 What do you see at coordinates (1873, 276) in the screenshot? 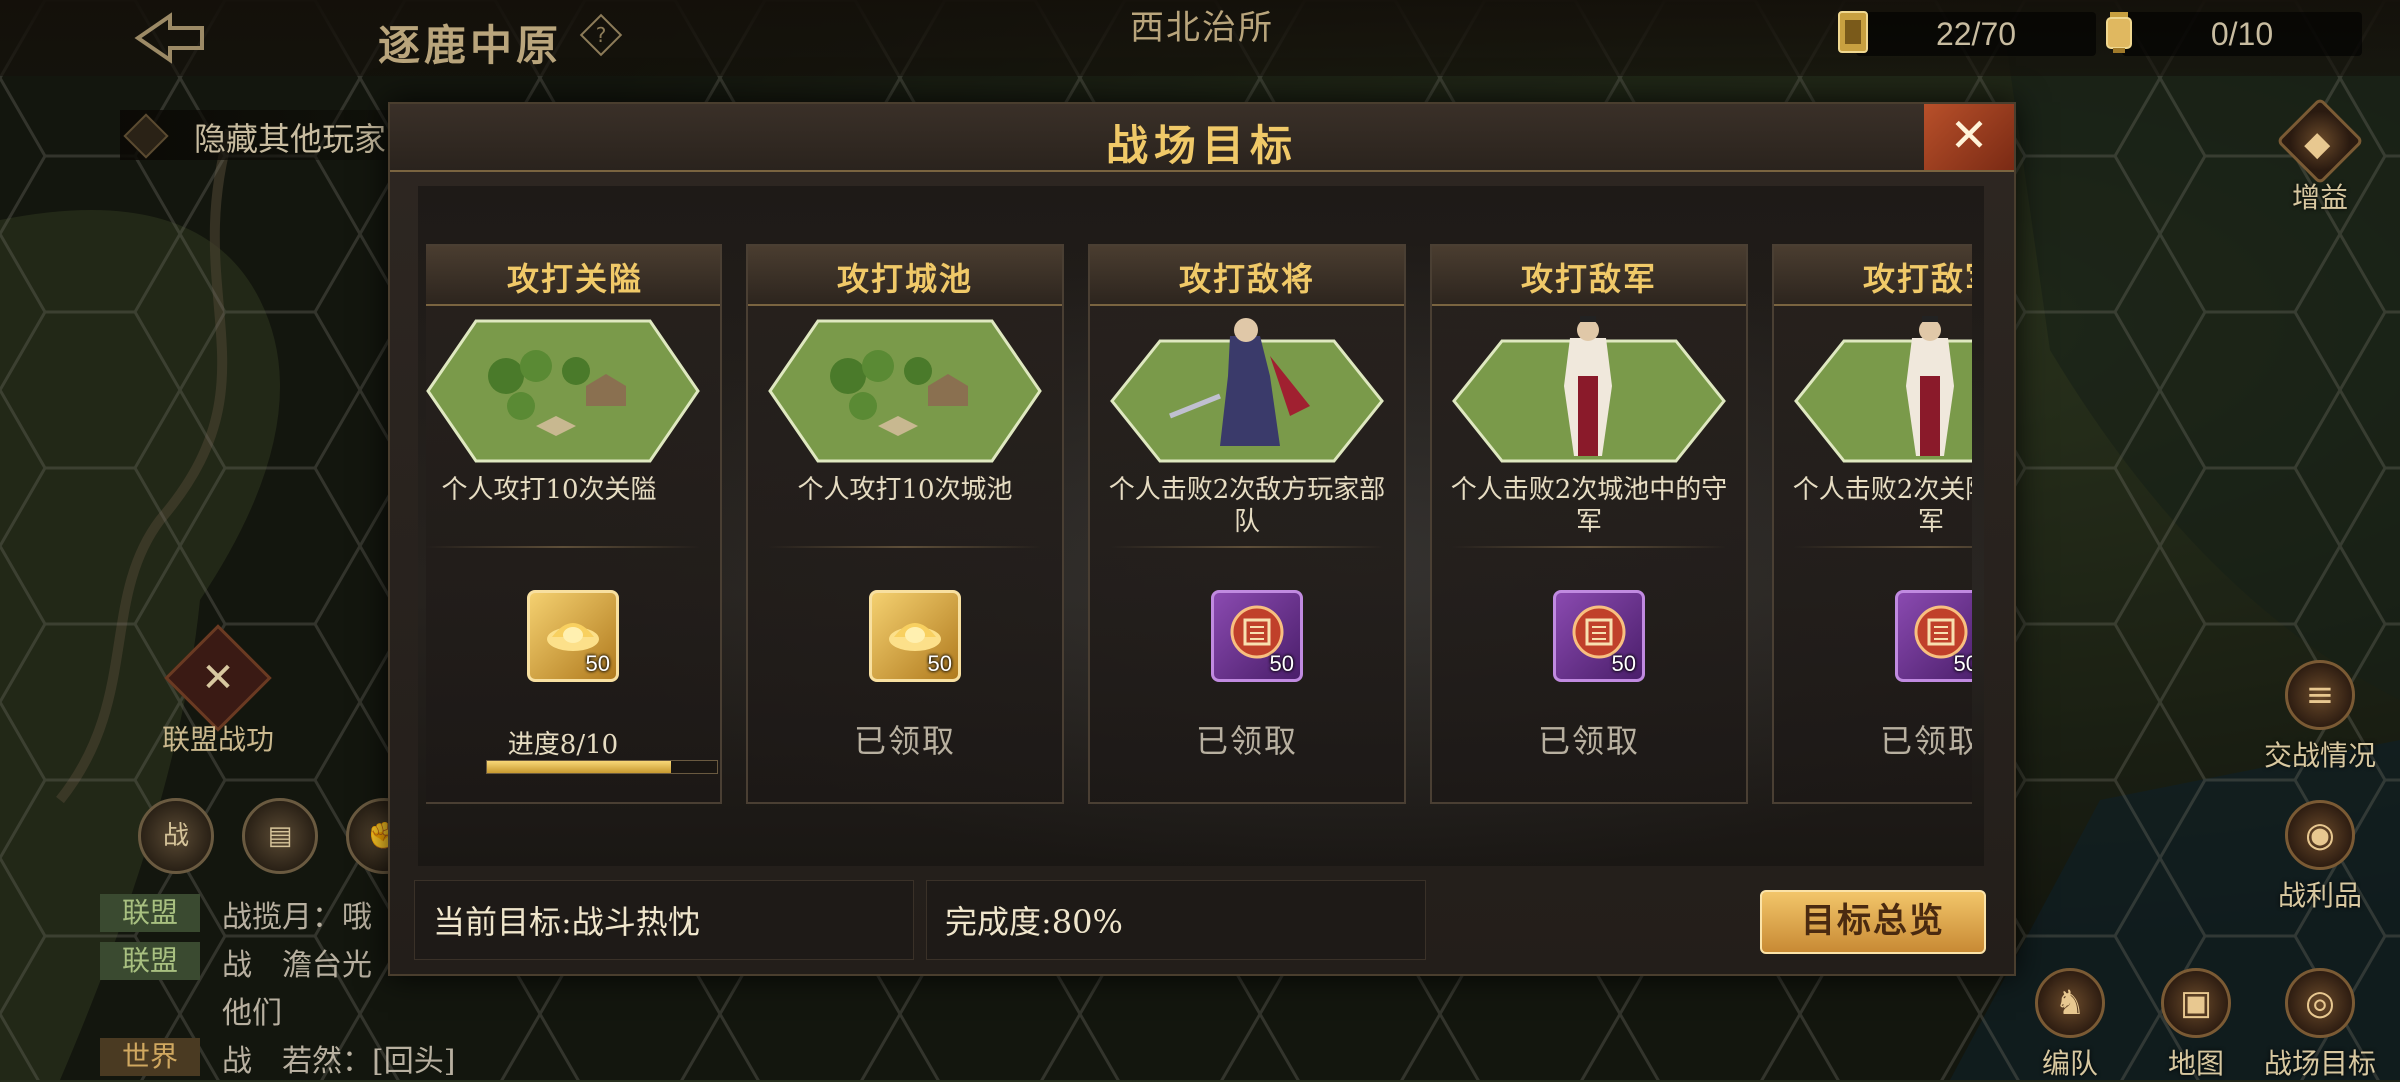
I see `card-header: 攻打敌军` at bounding box center [1873, 276].